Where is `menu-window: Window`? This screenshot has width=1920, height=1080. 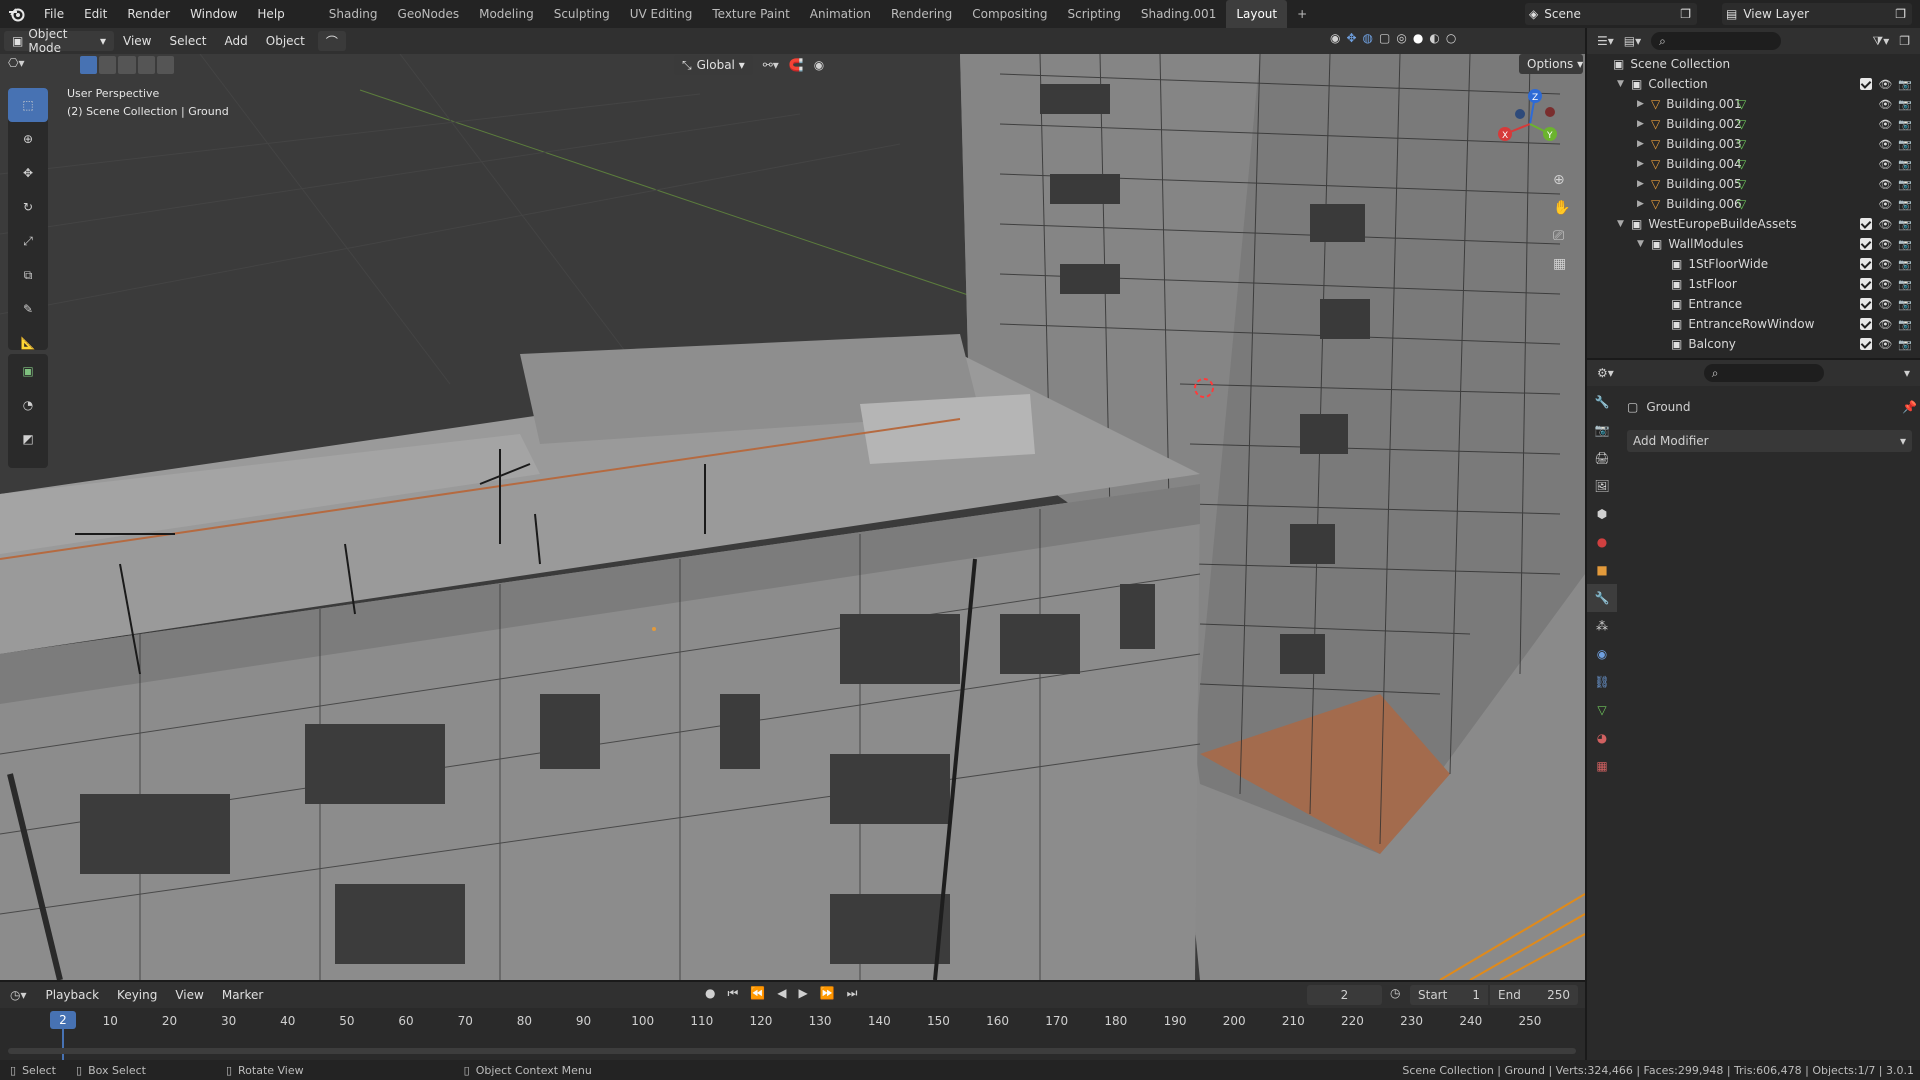 menu-window: Window is located at coordinates (213, 14).